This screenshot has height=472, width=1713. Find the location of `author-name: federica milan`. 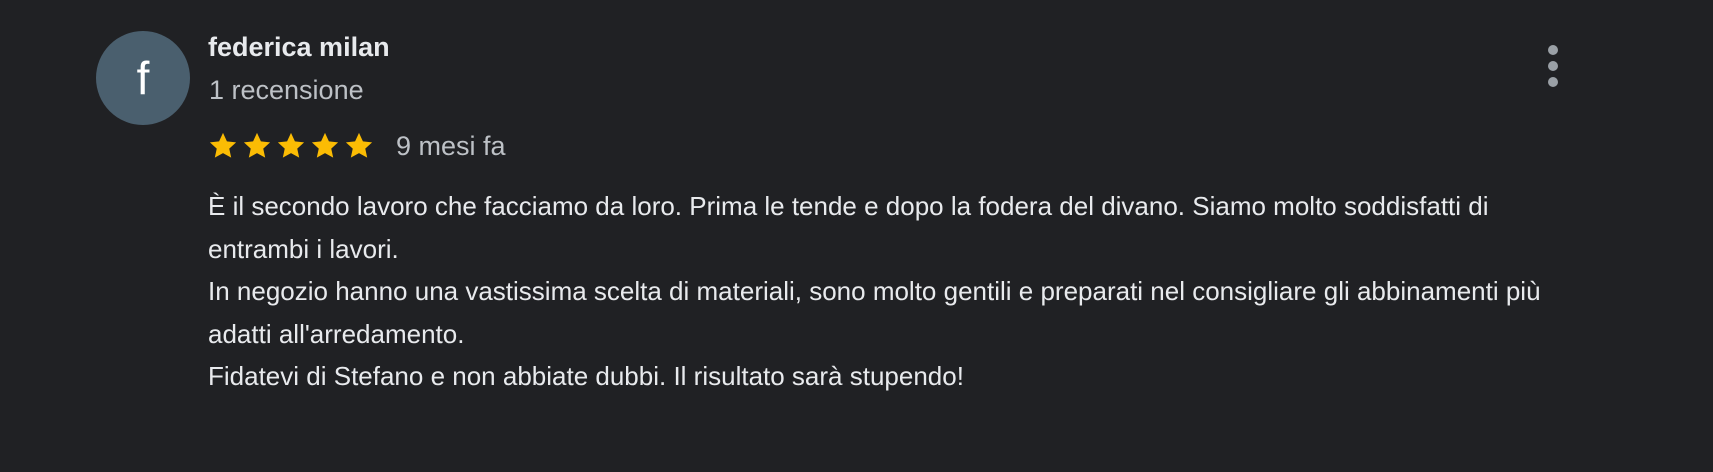

author-name: federica milan is located at coordinates (299, 47).